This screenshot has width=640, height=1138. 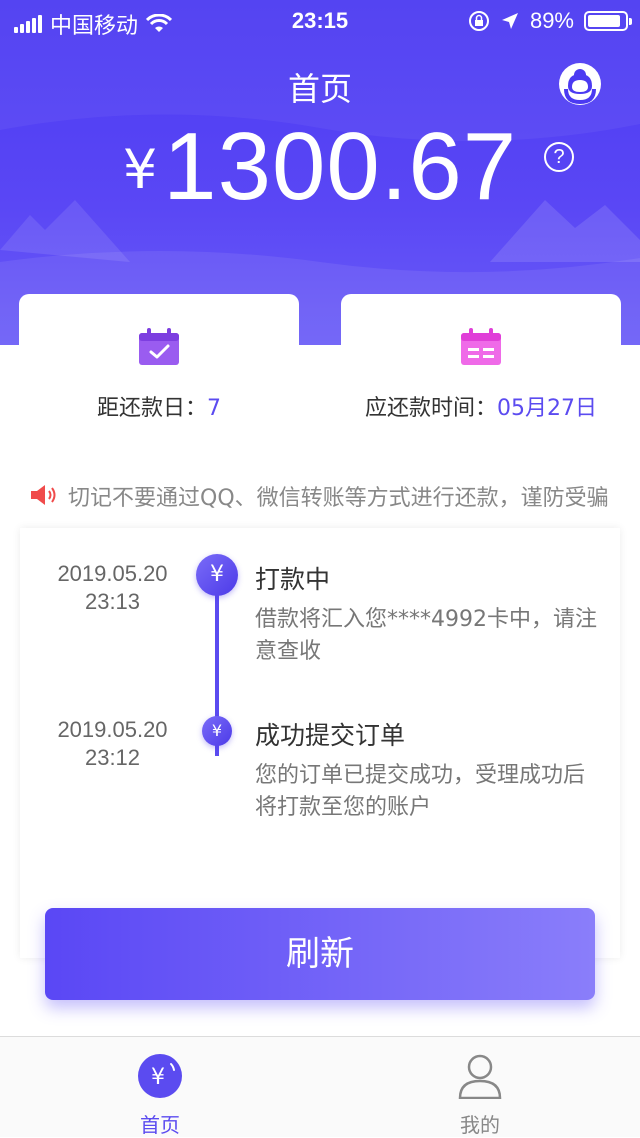 What do you see at coordinates (160, 1125) in the screenshot?
I see `tab-home-label: 首页` at bounding box center [160, 1125].